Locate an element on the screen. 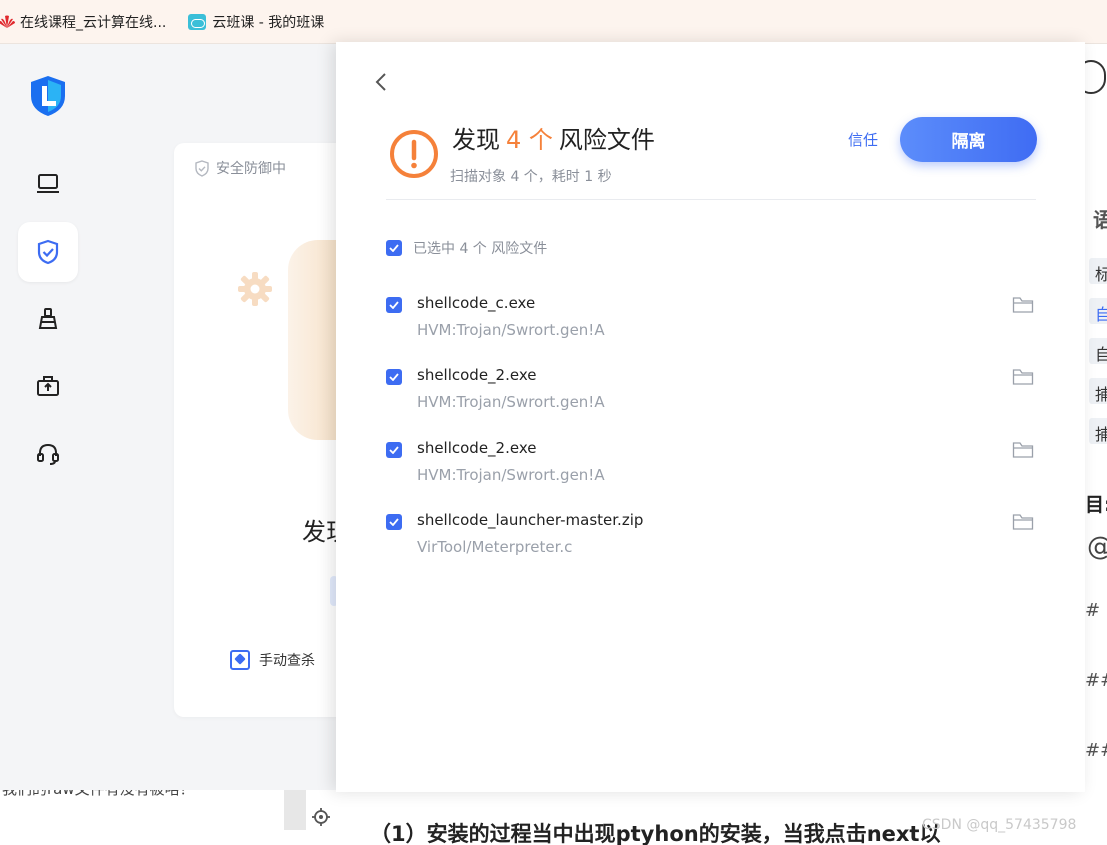 This screenshot has width=1107, height=845. file-name: shellcode_launcher-master.zip is located at coordinates (530, 520).